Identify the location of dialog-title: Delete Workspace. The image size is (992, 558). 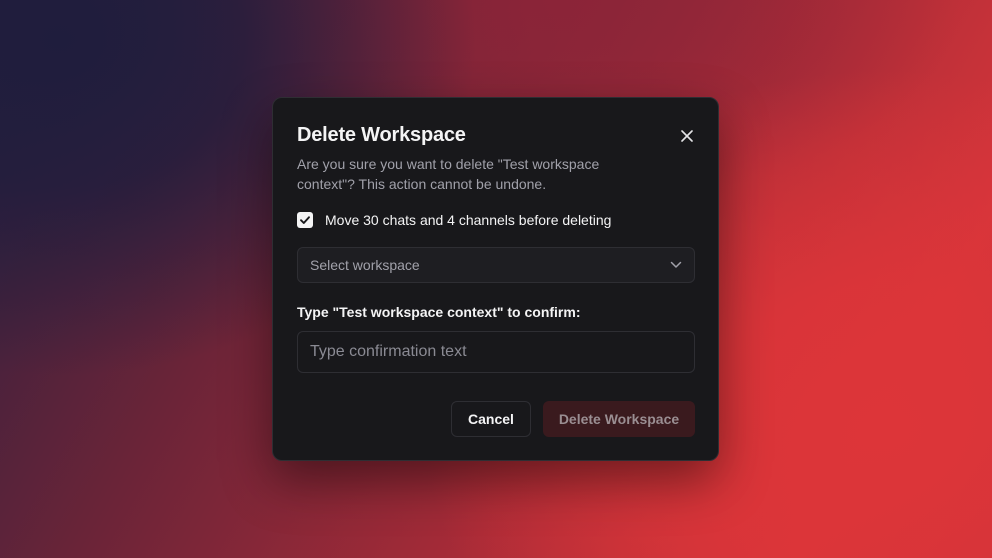
(381, 135).